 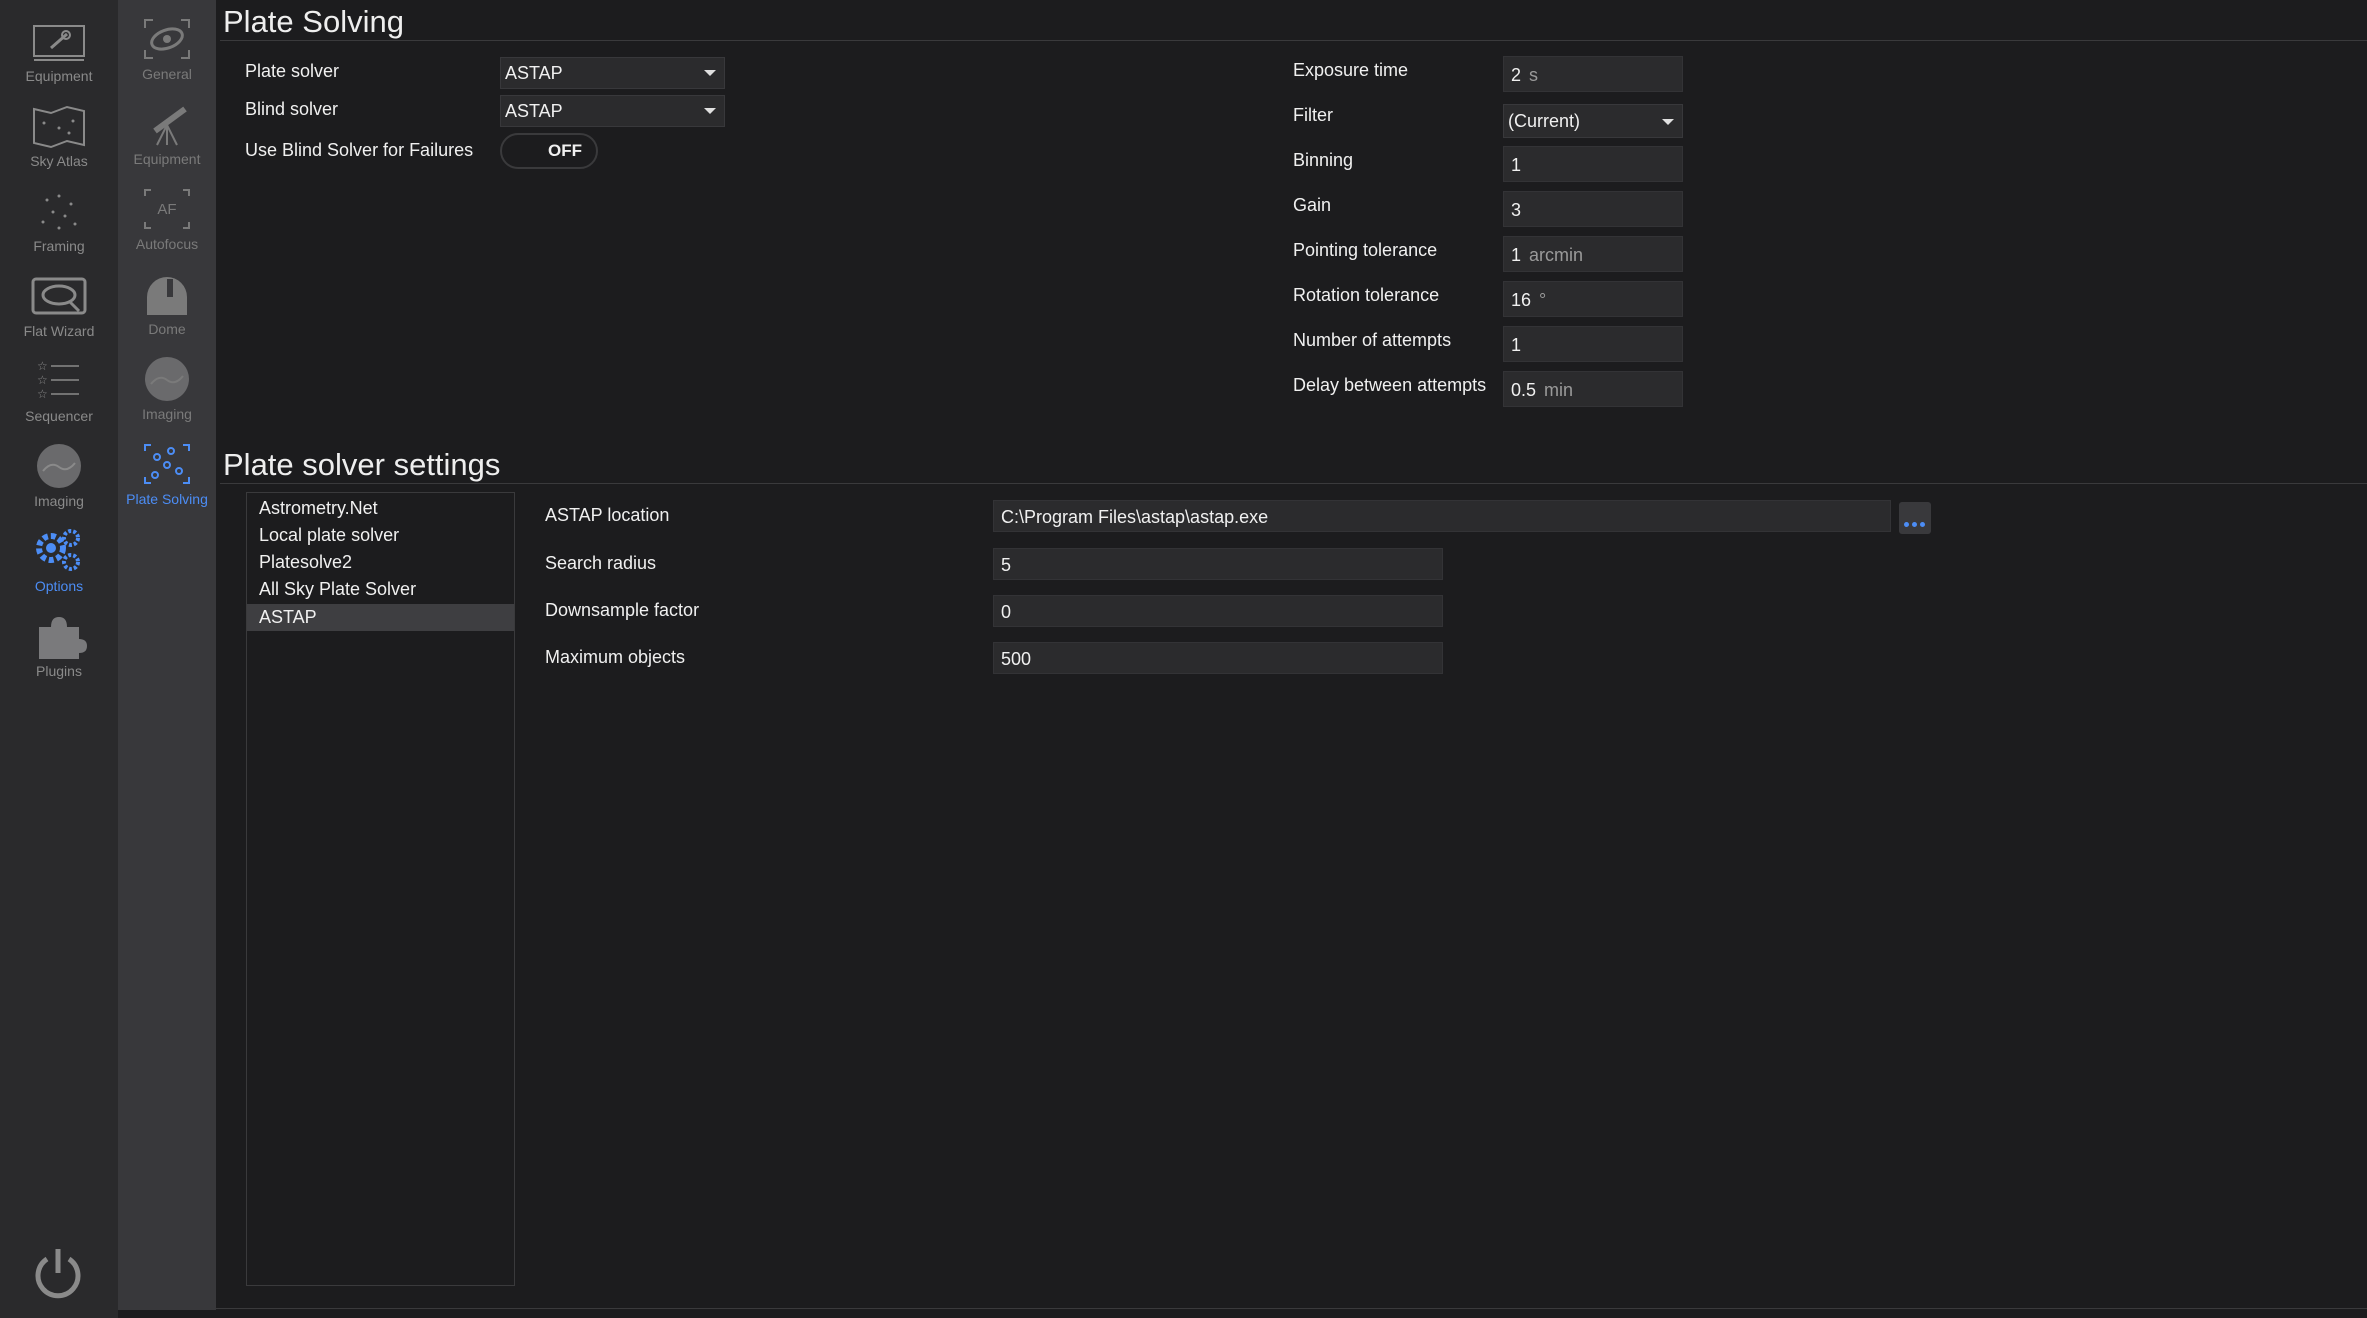 What do you see at coordinates (615, 657) in the screenshot?
I see `maximum-objects-label: Maximum objects` at bounding box center [615, 657].